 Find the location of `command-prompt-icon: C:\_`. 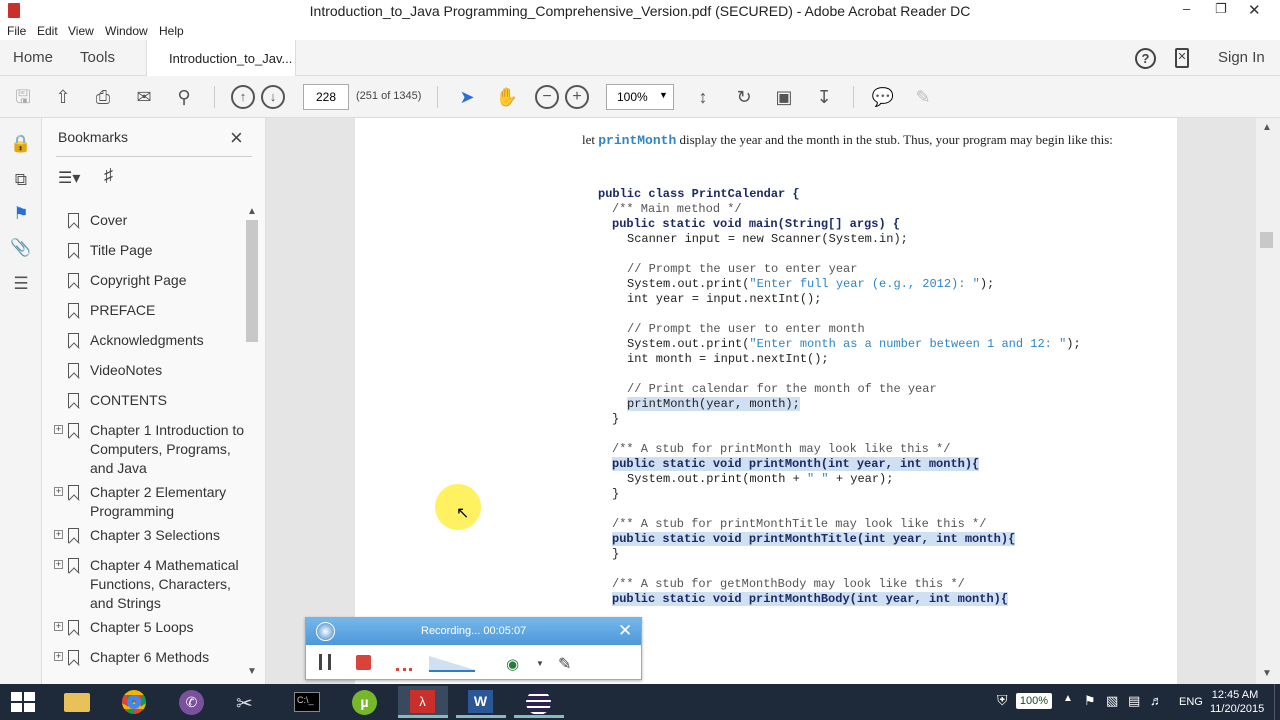

command-prompt-icon: C:\_ is located at coordinates (307, 702).